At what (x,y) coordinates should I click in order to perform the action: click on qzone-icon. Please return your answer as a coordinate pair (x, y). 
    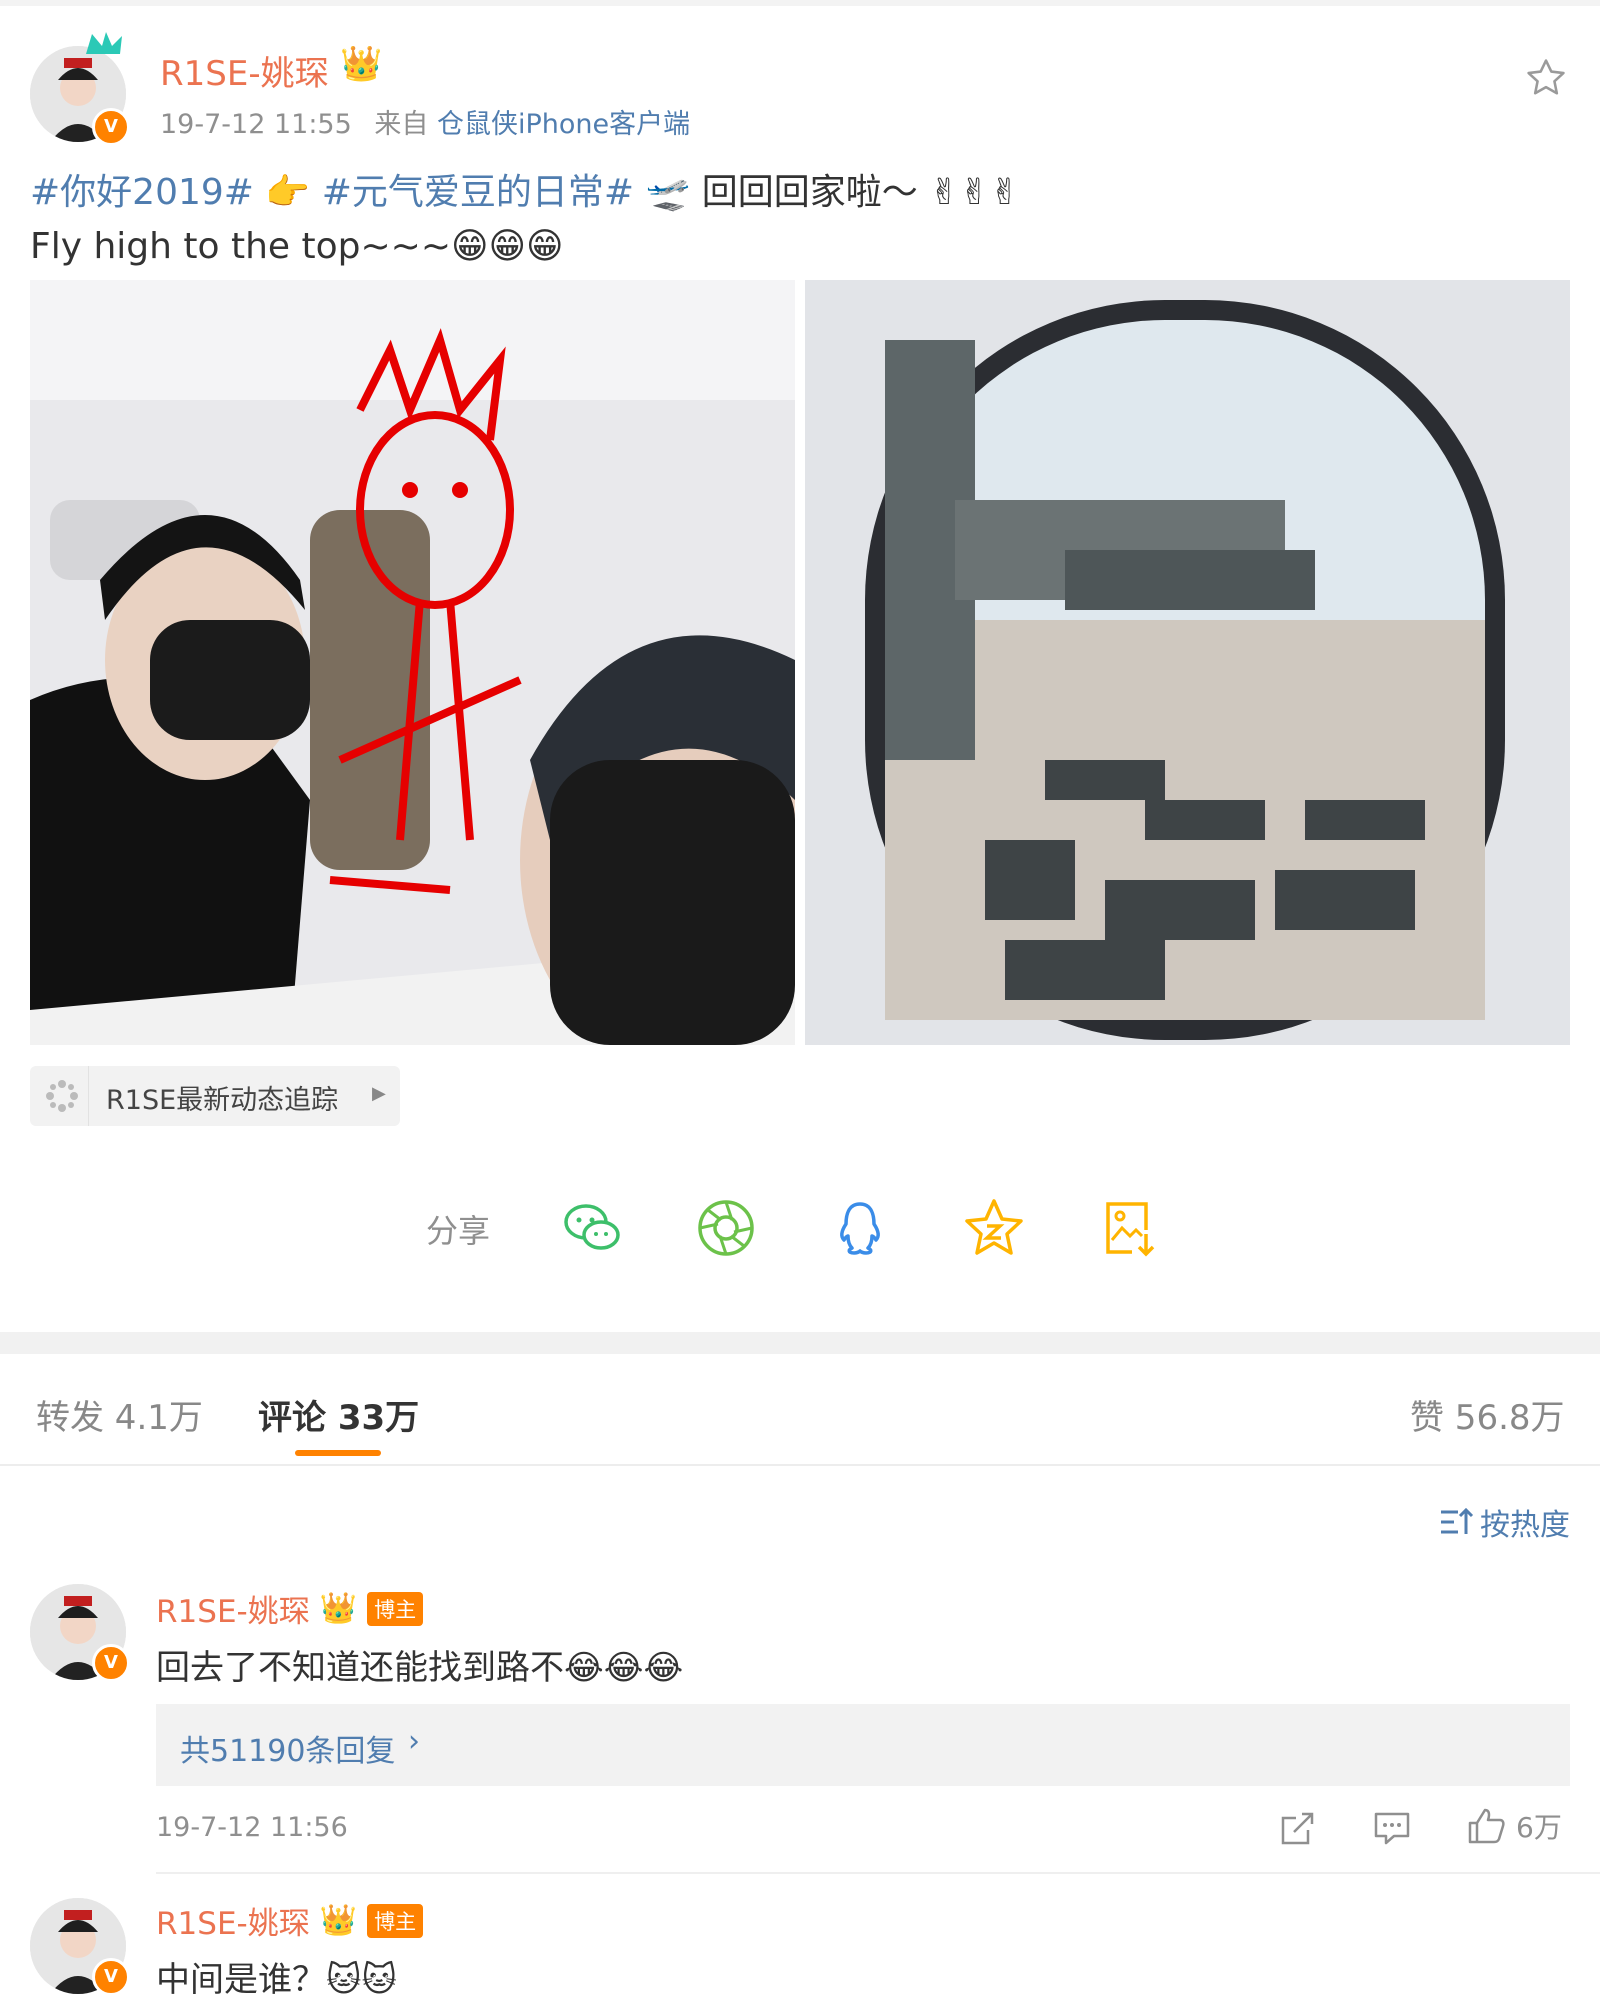
    Looking at the image, I should click on (994, 1228).